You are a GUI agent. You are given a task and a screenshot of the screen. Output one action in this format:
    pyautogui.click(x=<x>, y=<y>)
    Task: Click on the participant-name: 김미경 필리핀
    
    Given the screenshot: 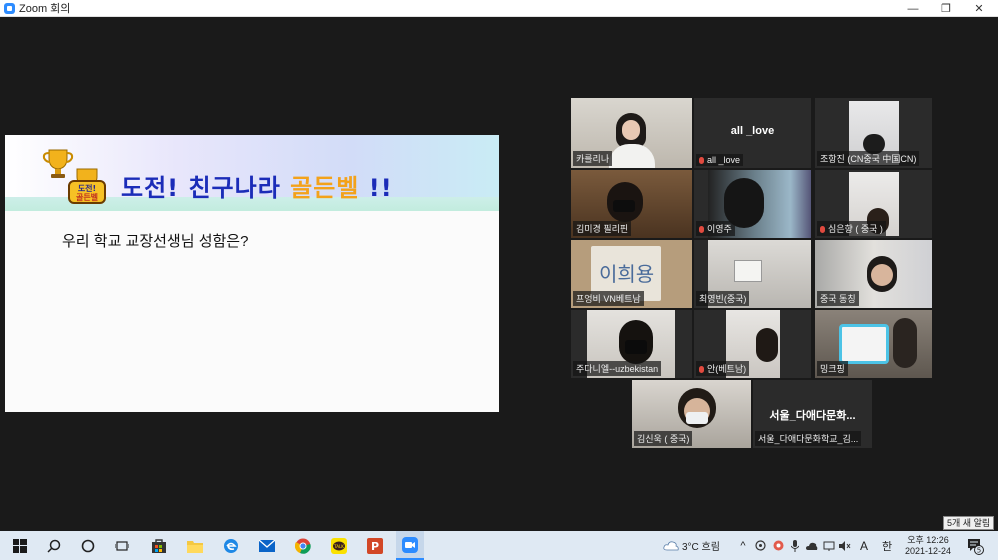 What is the action you would take?
    pyautogui.click(x=602, y=228)
    